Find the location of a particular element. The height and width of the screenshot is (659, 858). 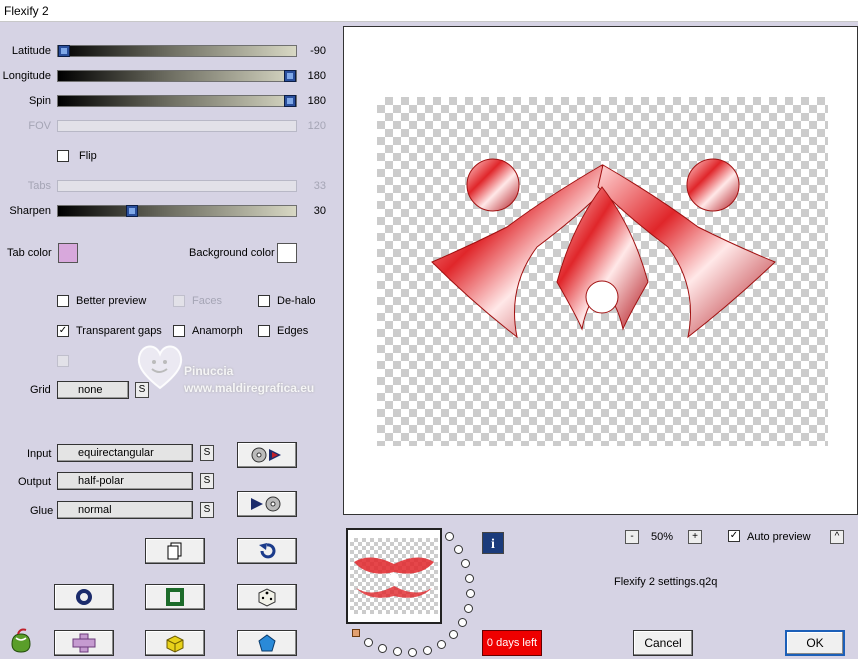

input-label: Input is located at coordinates (39, 454).